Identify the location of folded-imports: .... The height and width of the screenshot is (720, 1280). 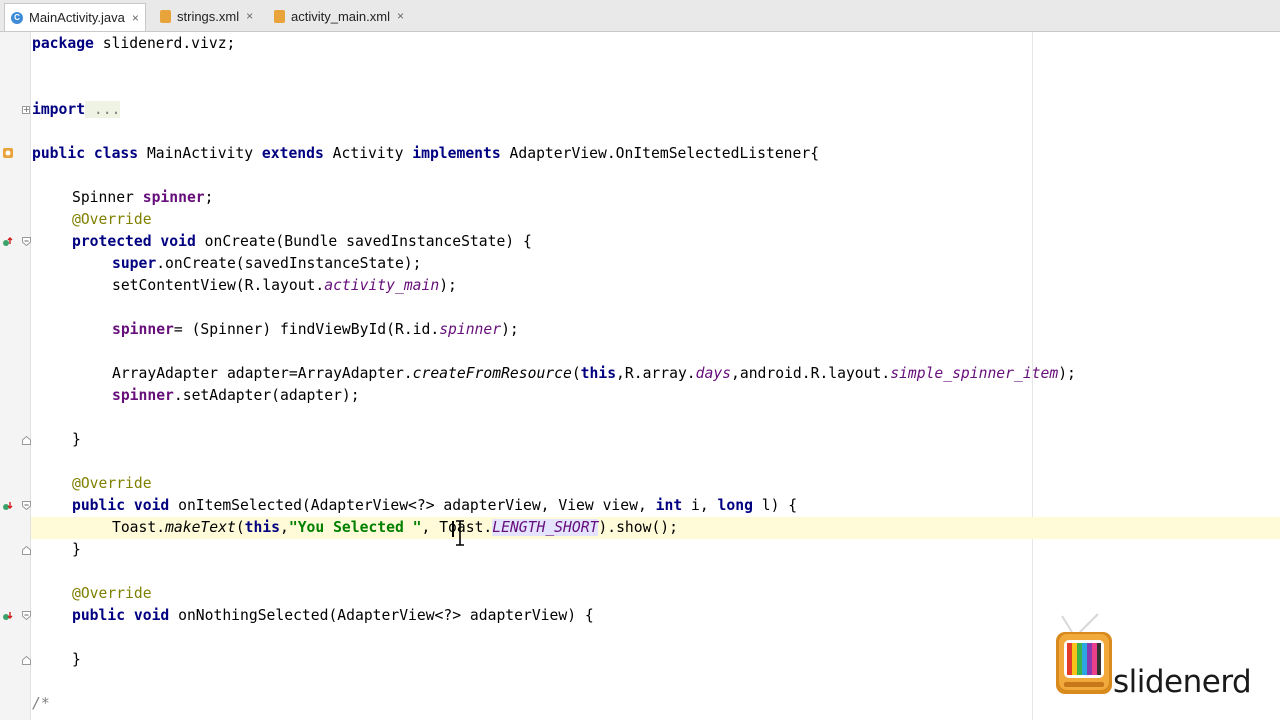
(103, 109).